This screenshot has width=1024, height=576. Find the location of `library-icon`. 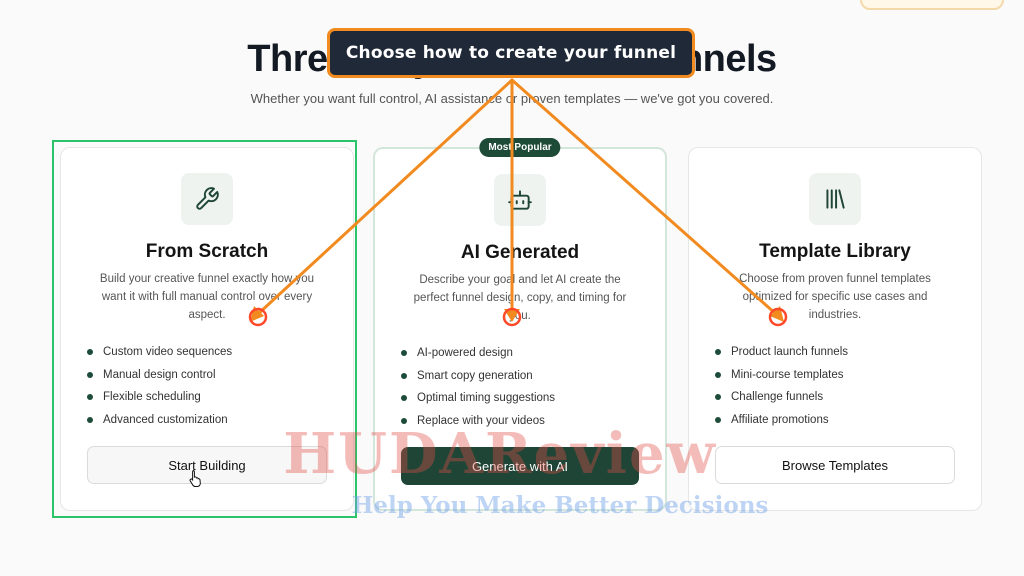

library-icon is located at coordinates (835, 199).